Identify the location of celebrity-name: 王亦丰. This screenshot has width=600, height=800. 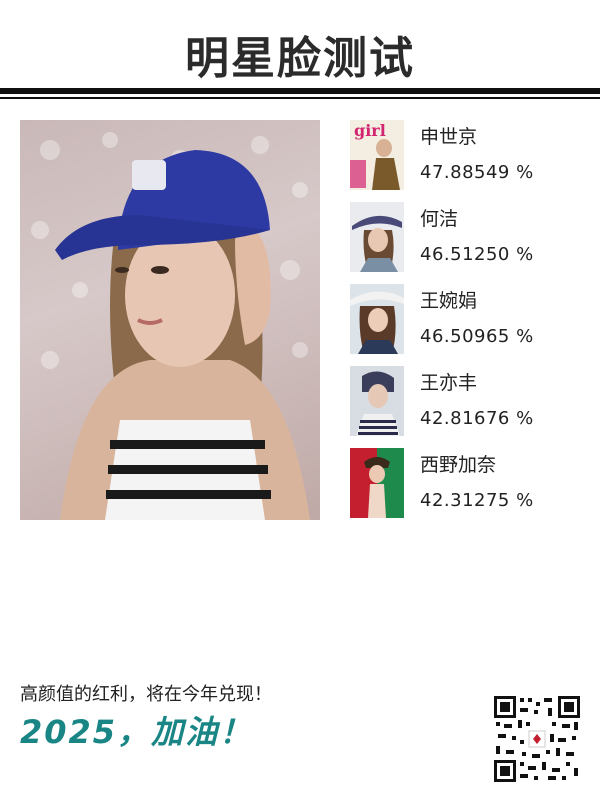
(449, 383).